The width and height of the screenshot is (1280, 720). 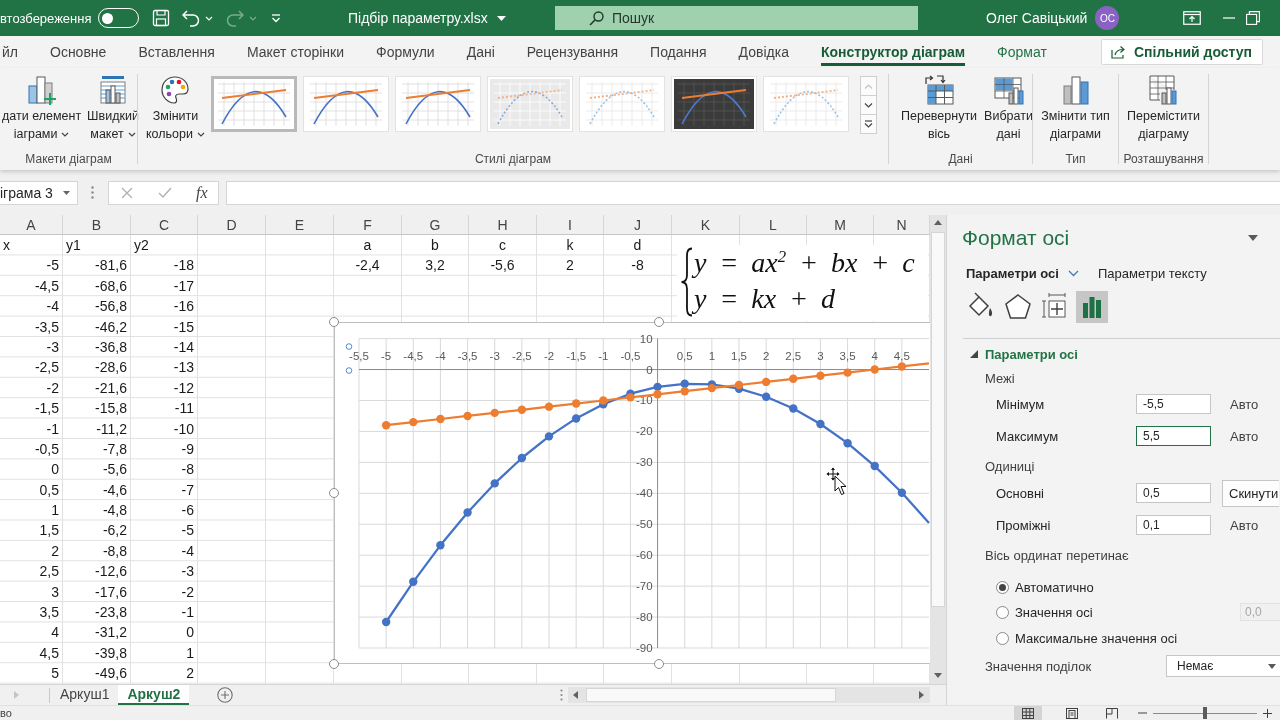 What do you see at coordinates (644, 370) in the screenshot?
I see `x-axis` at bounding box center [644, 370].